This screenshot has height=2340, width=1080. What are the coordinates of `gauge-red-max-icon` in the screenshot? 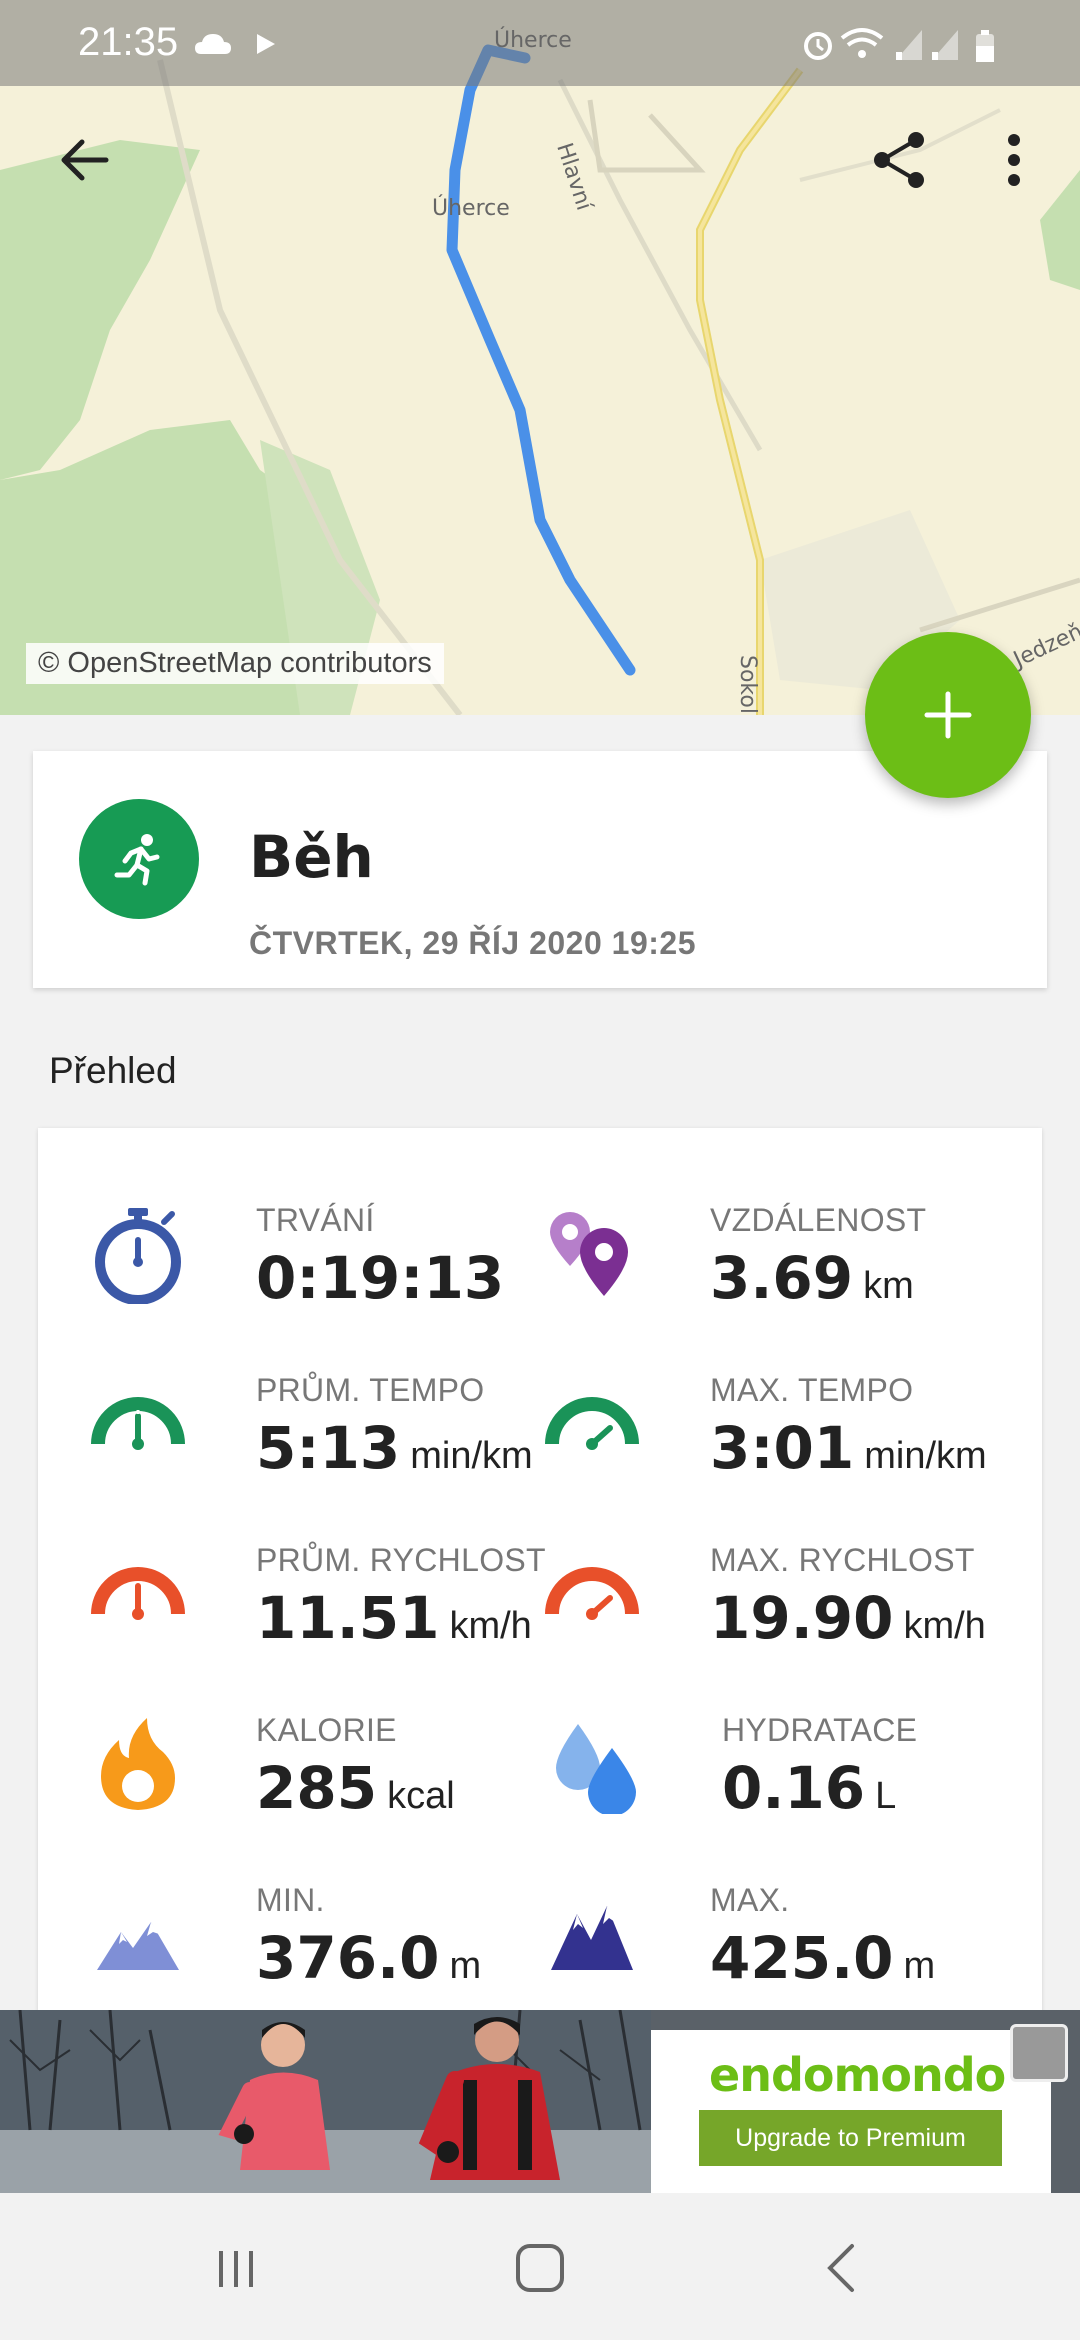 It's located at (592, 1594).